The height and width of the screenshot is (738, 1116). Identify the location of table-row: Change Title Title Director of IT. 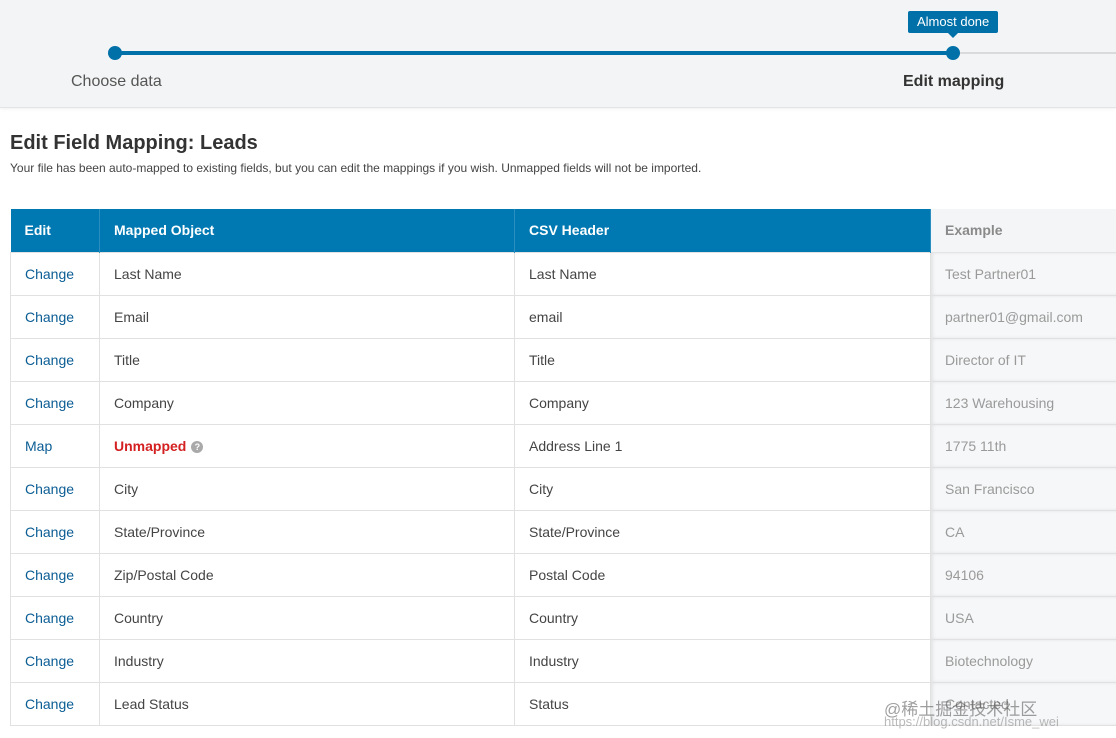
(563, 359).